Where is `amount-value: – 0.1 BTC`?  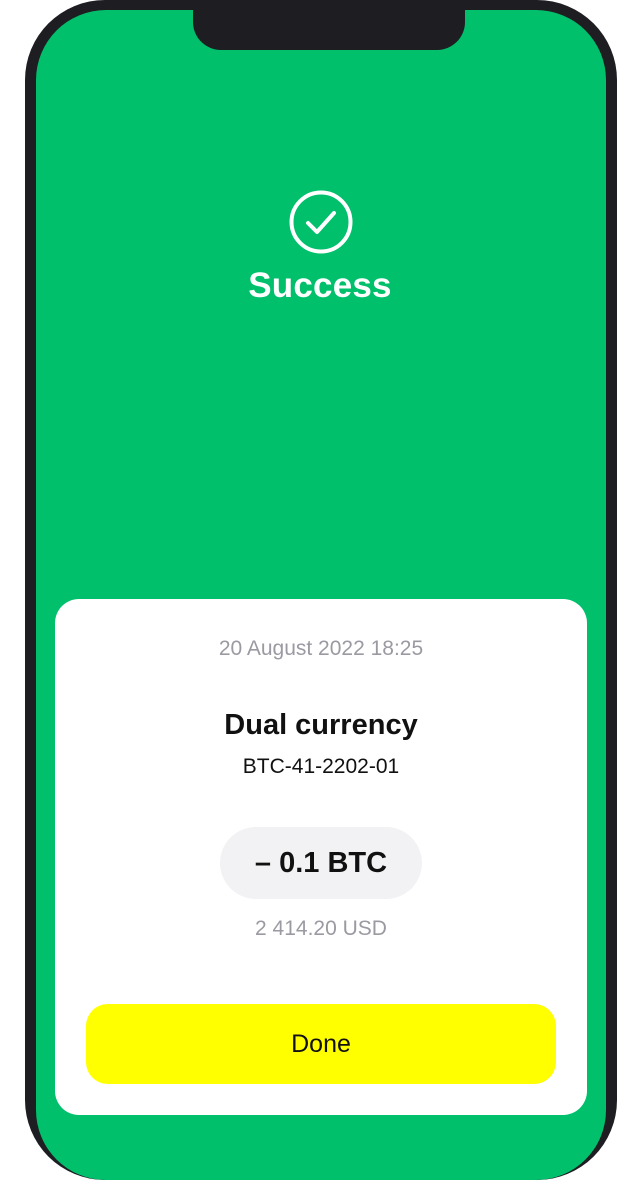
amount-value: – 0.1 BTC is located at coordinates (321, 862).